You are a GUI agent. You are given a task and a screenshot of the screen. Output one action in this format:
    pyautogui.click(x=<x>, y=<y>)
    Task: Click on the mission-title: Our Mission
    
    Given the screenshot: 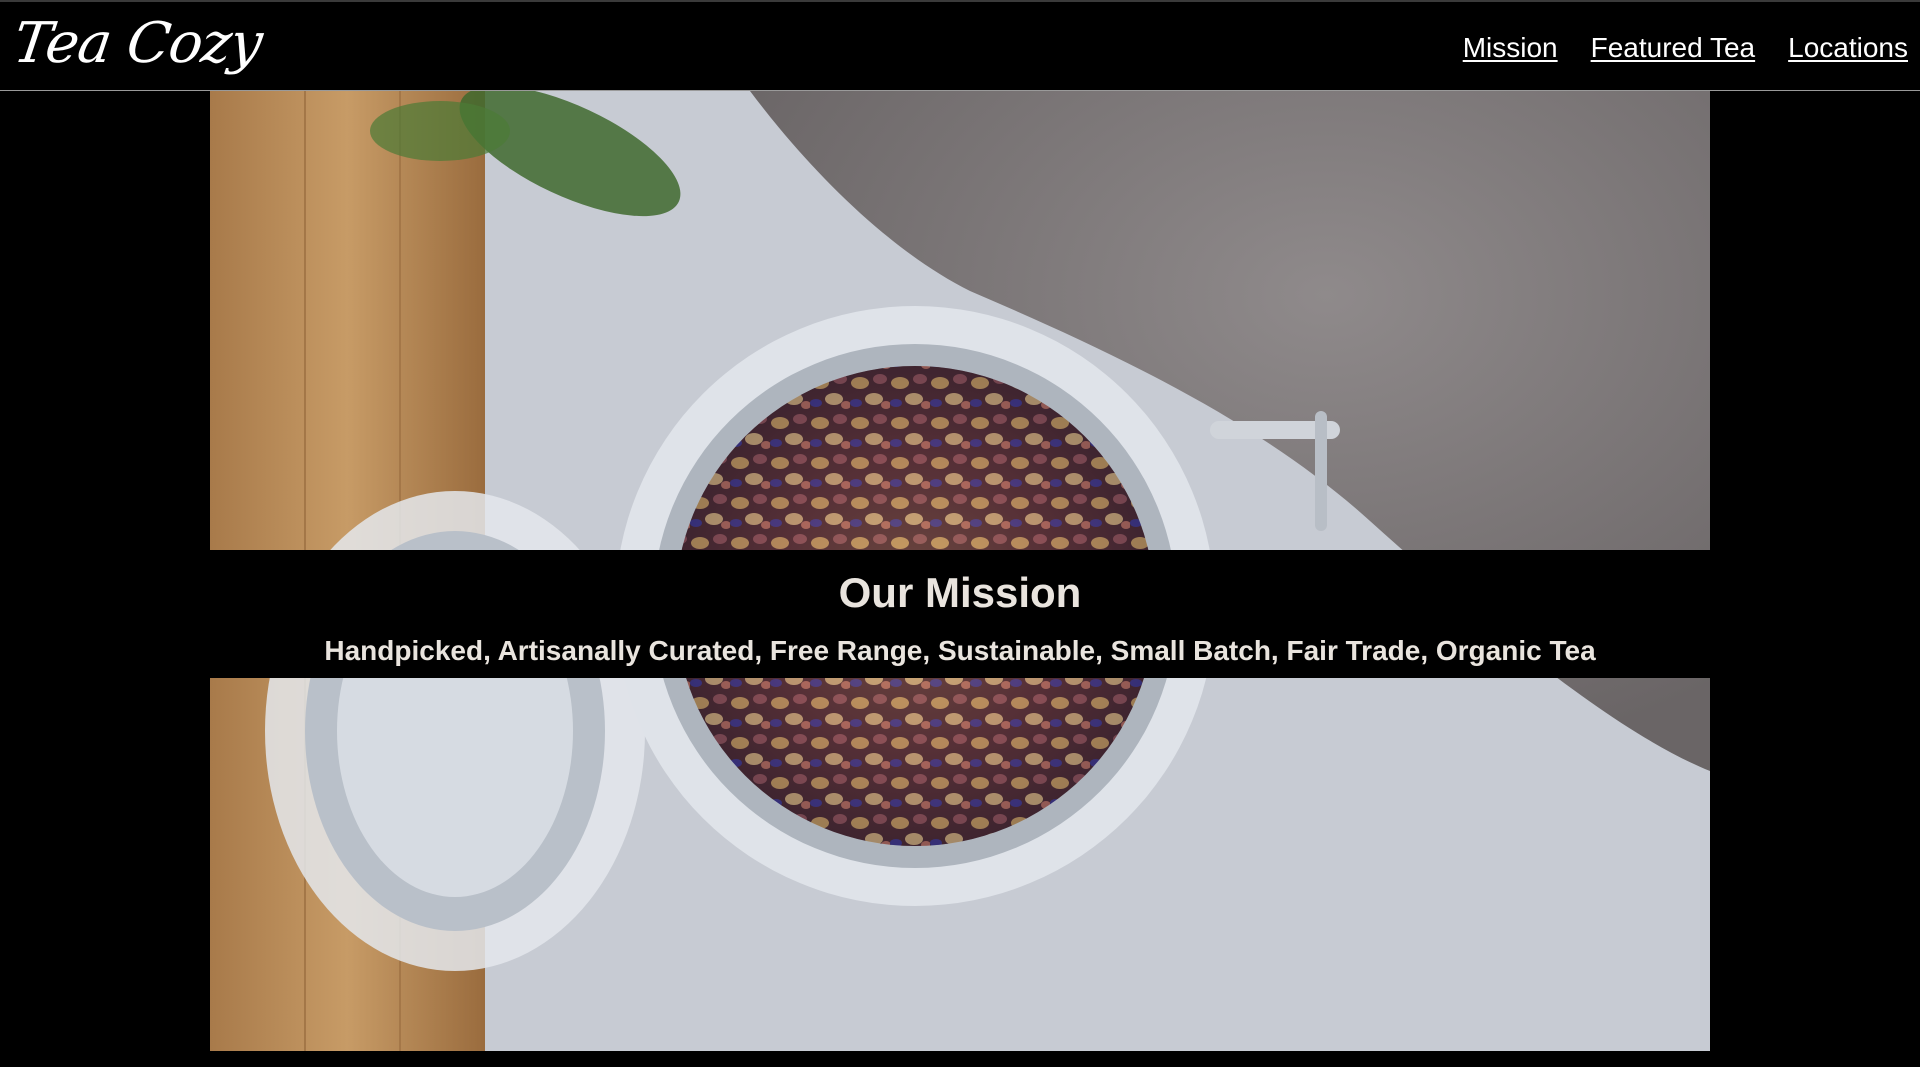 What is the action you would take?
    pyautogui.click(x=960, y=592)
    